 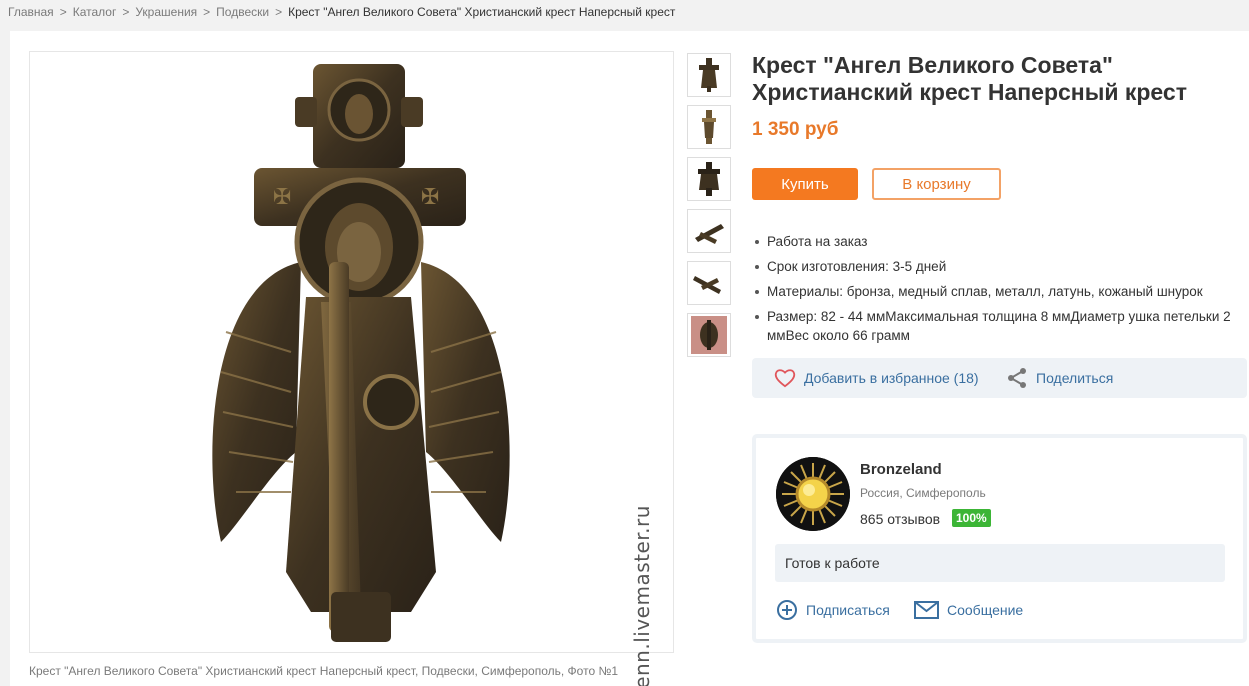 What do you see at coordinates (1075, 378) in the screenshot?
I see `share-label: Поделиться` at bounding box center [1075, 378].